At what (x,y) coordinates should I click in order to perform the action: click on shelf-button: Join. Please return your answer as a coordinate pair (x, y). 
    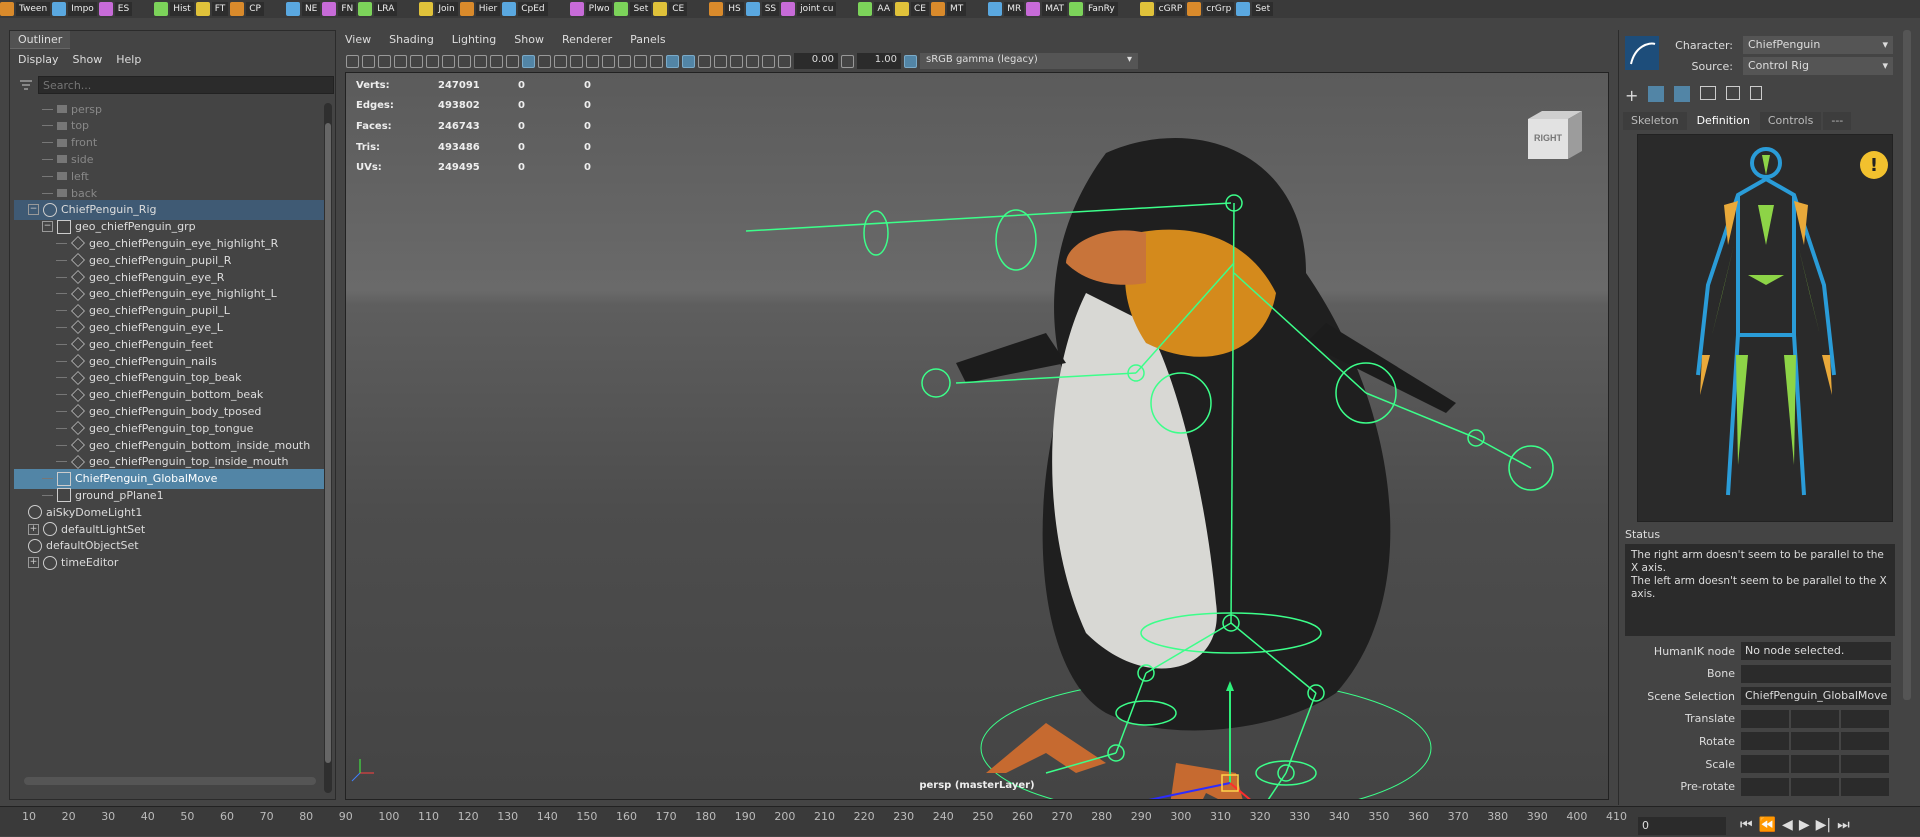
    Looking at the image, I should click on (438, 9).